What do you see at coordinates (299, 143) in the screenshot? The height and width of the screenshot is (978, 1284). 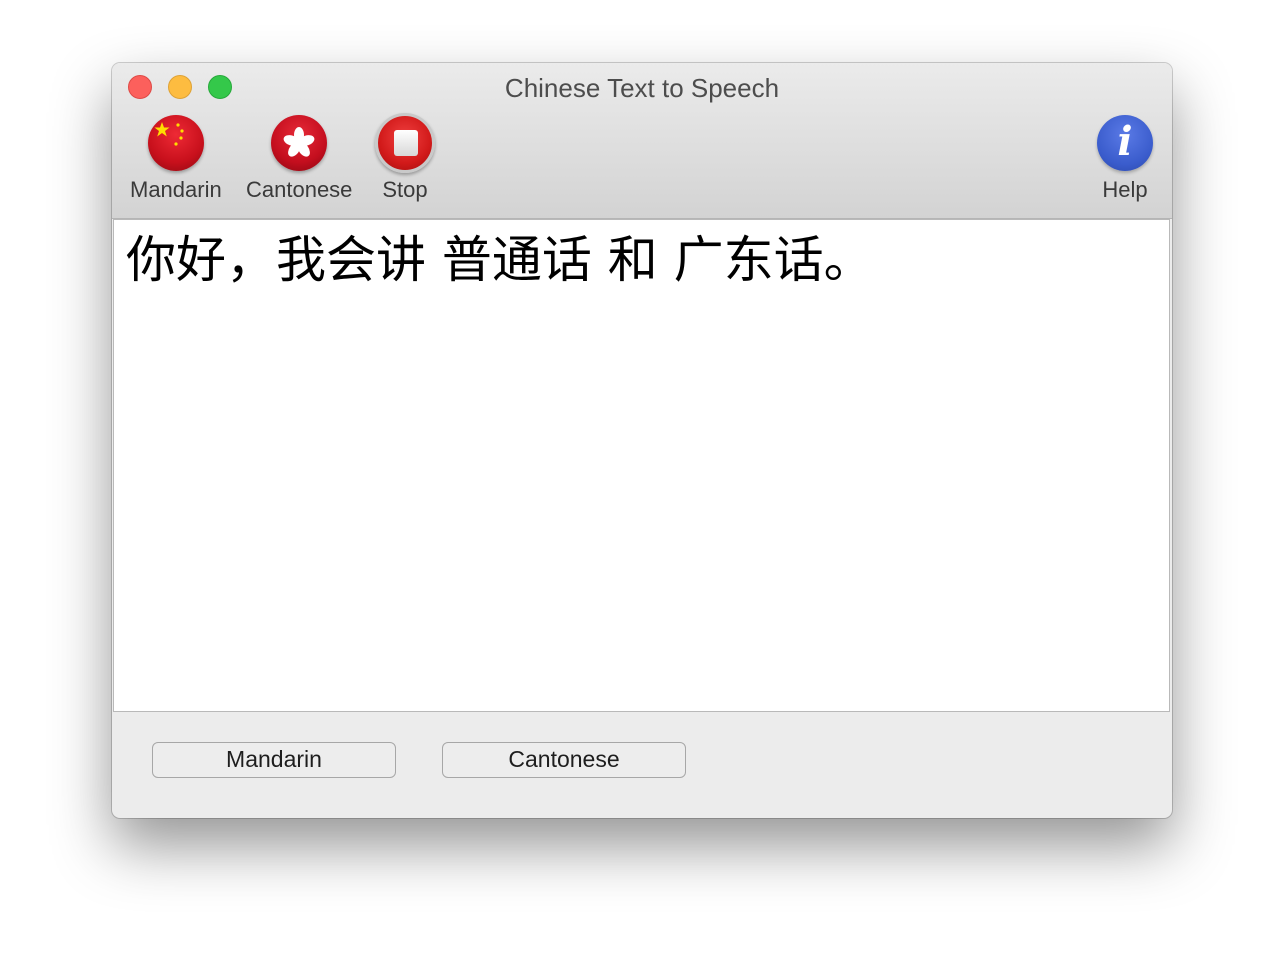 I see `hong-kong-flag-icon` at bounding box center [299, 143].